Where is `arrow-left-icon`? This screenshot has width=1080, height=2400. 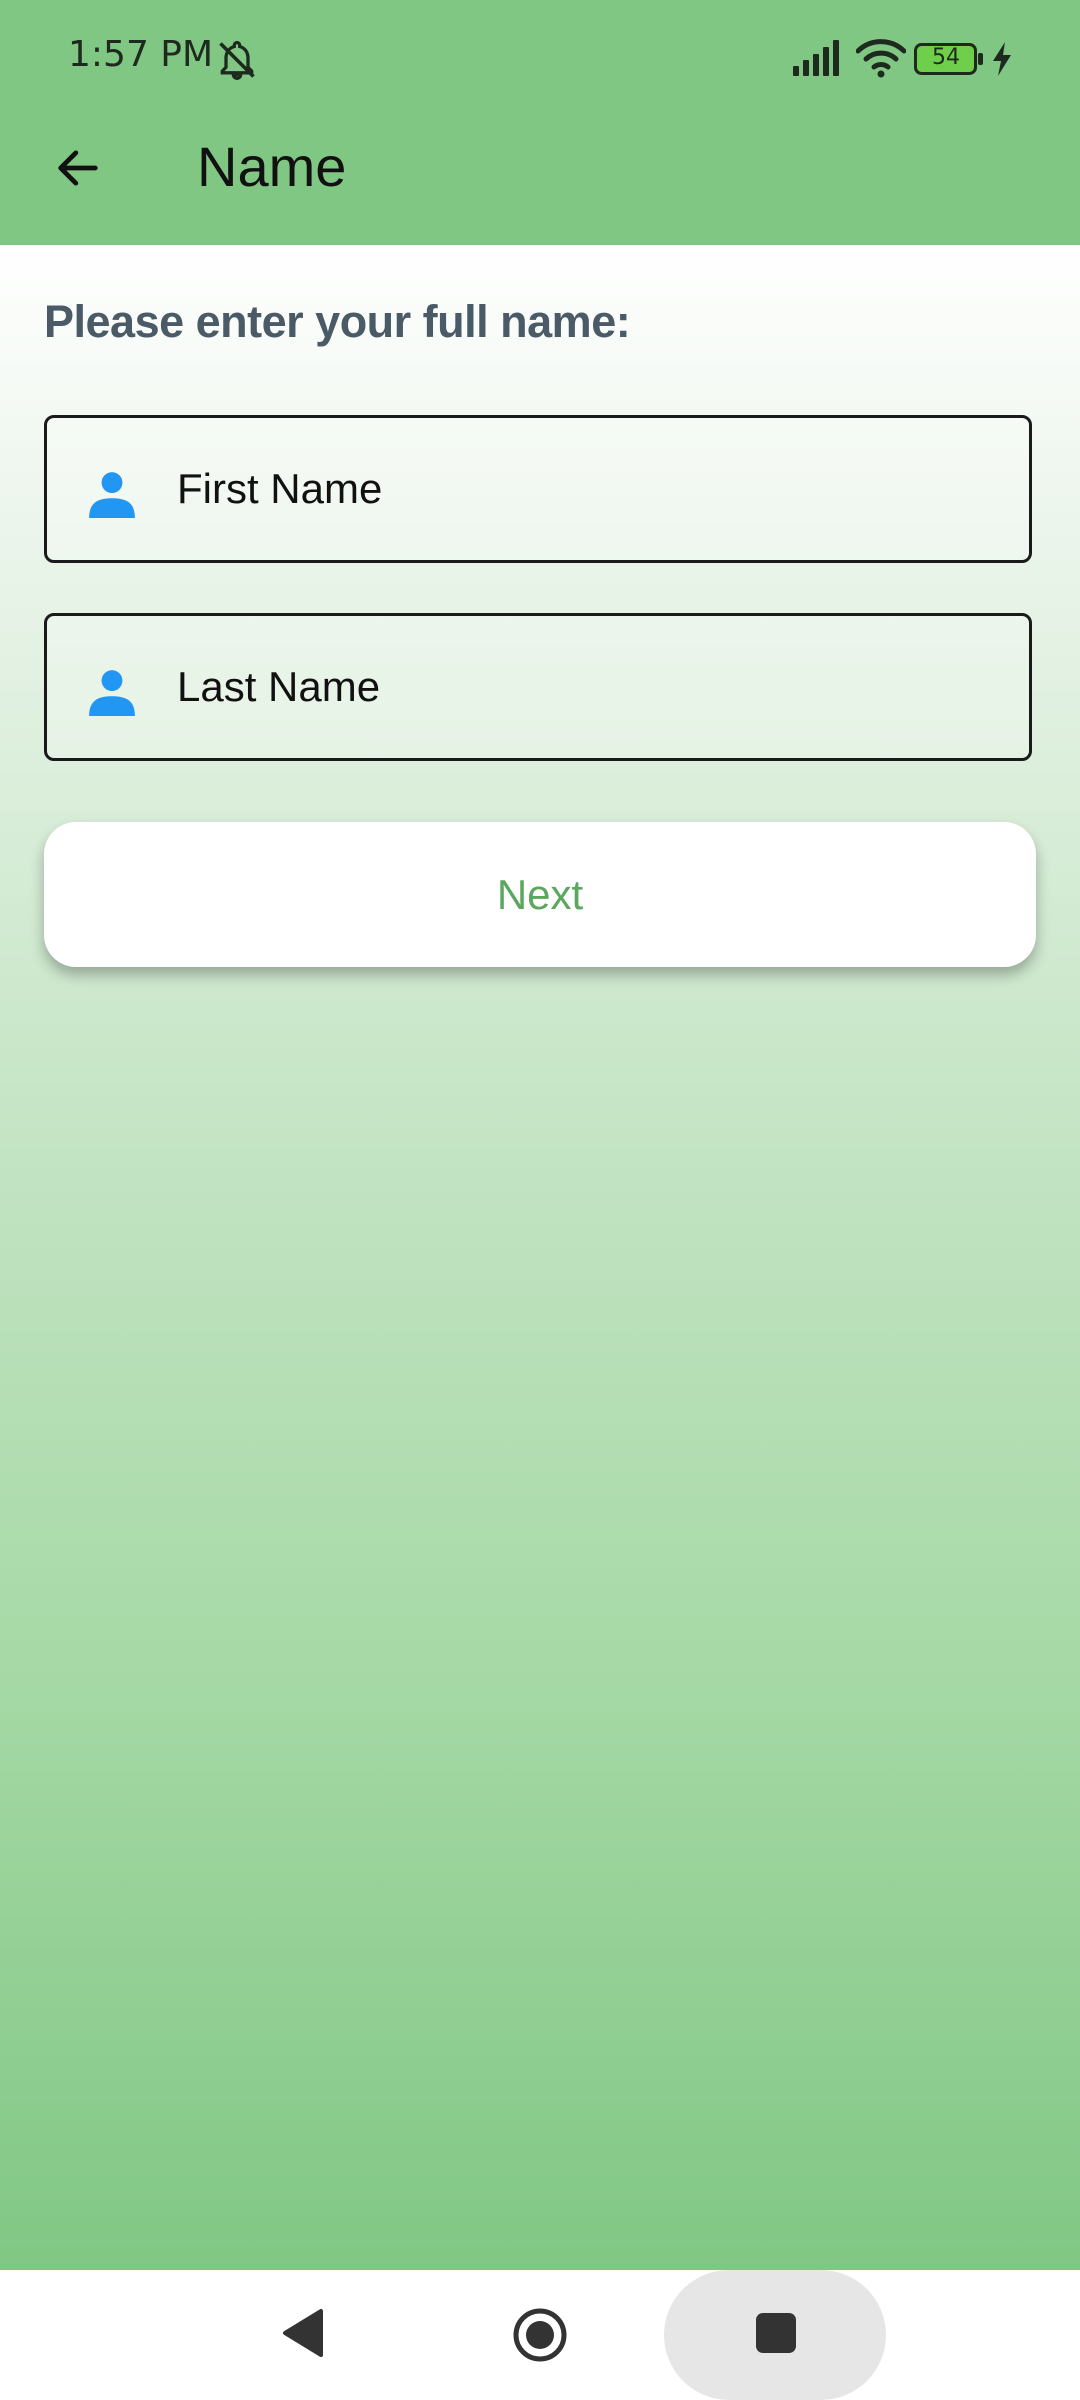 arrow-left-icon is located at coordinates (78, 168).